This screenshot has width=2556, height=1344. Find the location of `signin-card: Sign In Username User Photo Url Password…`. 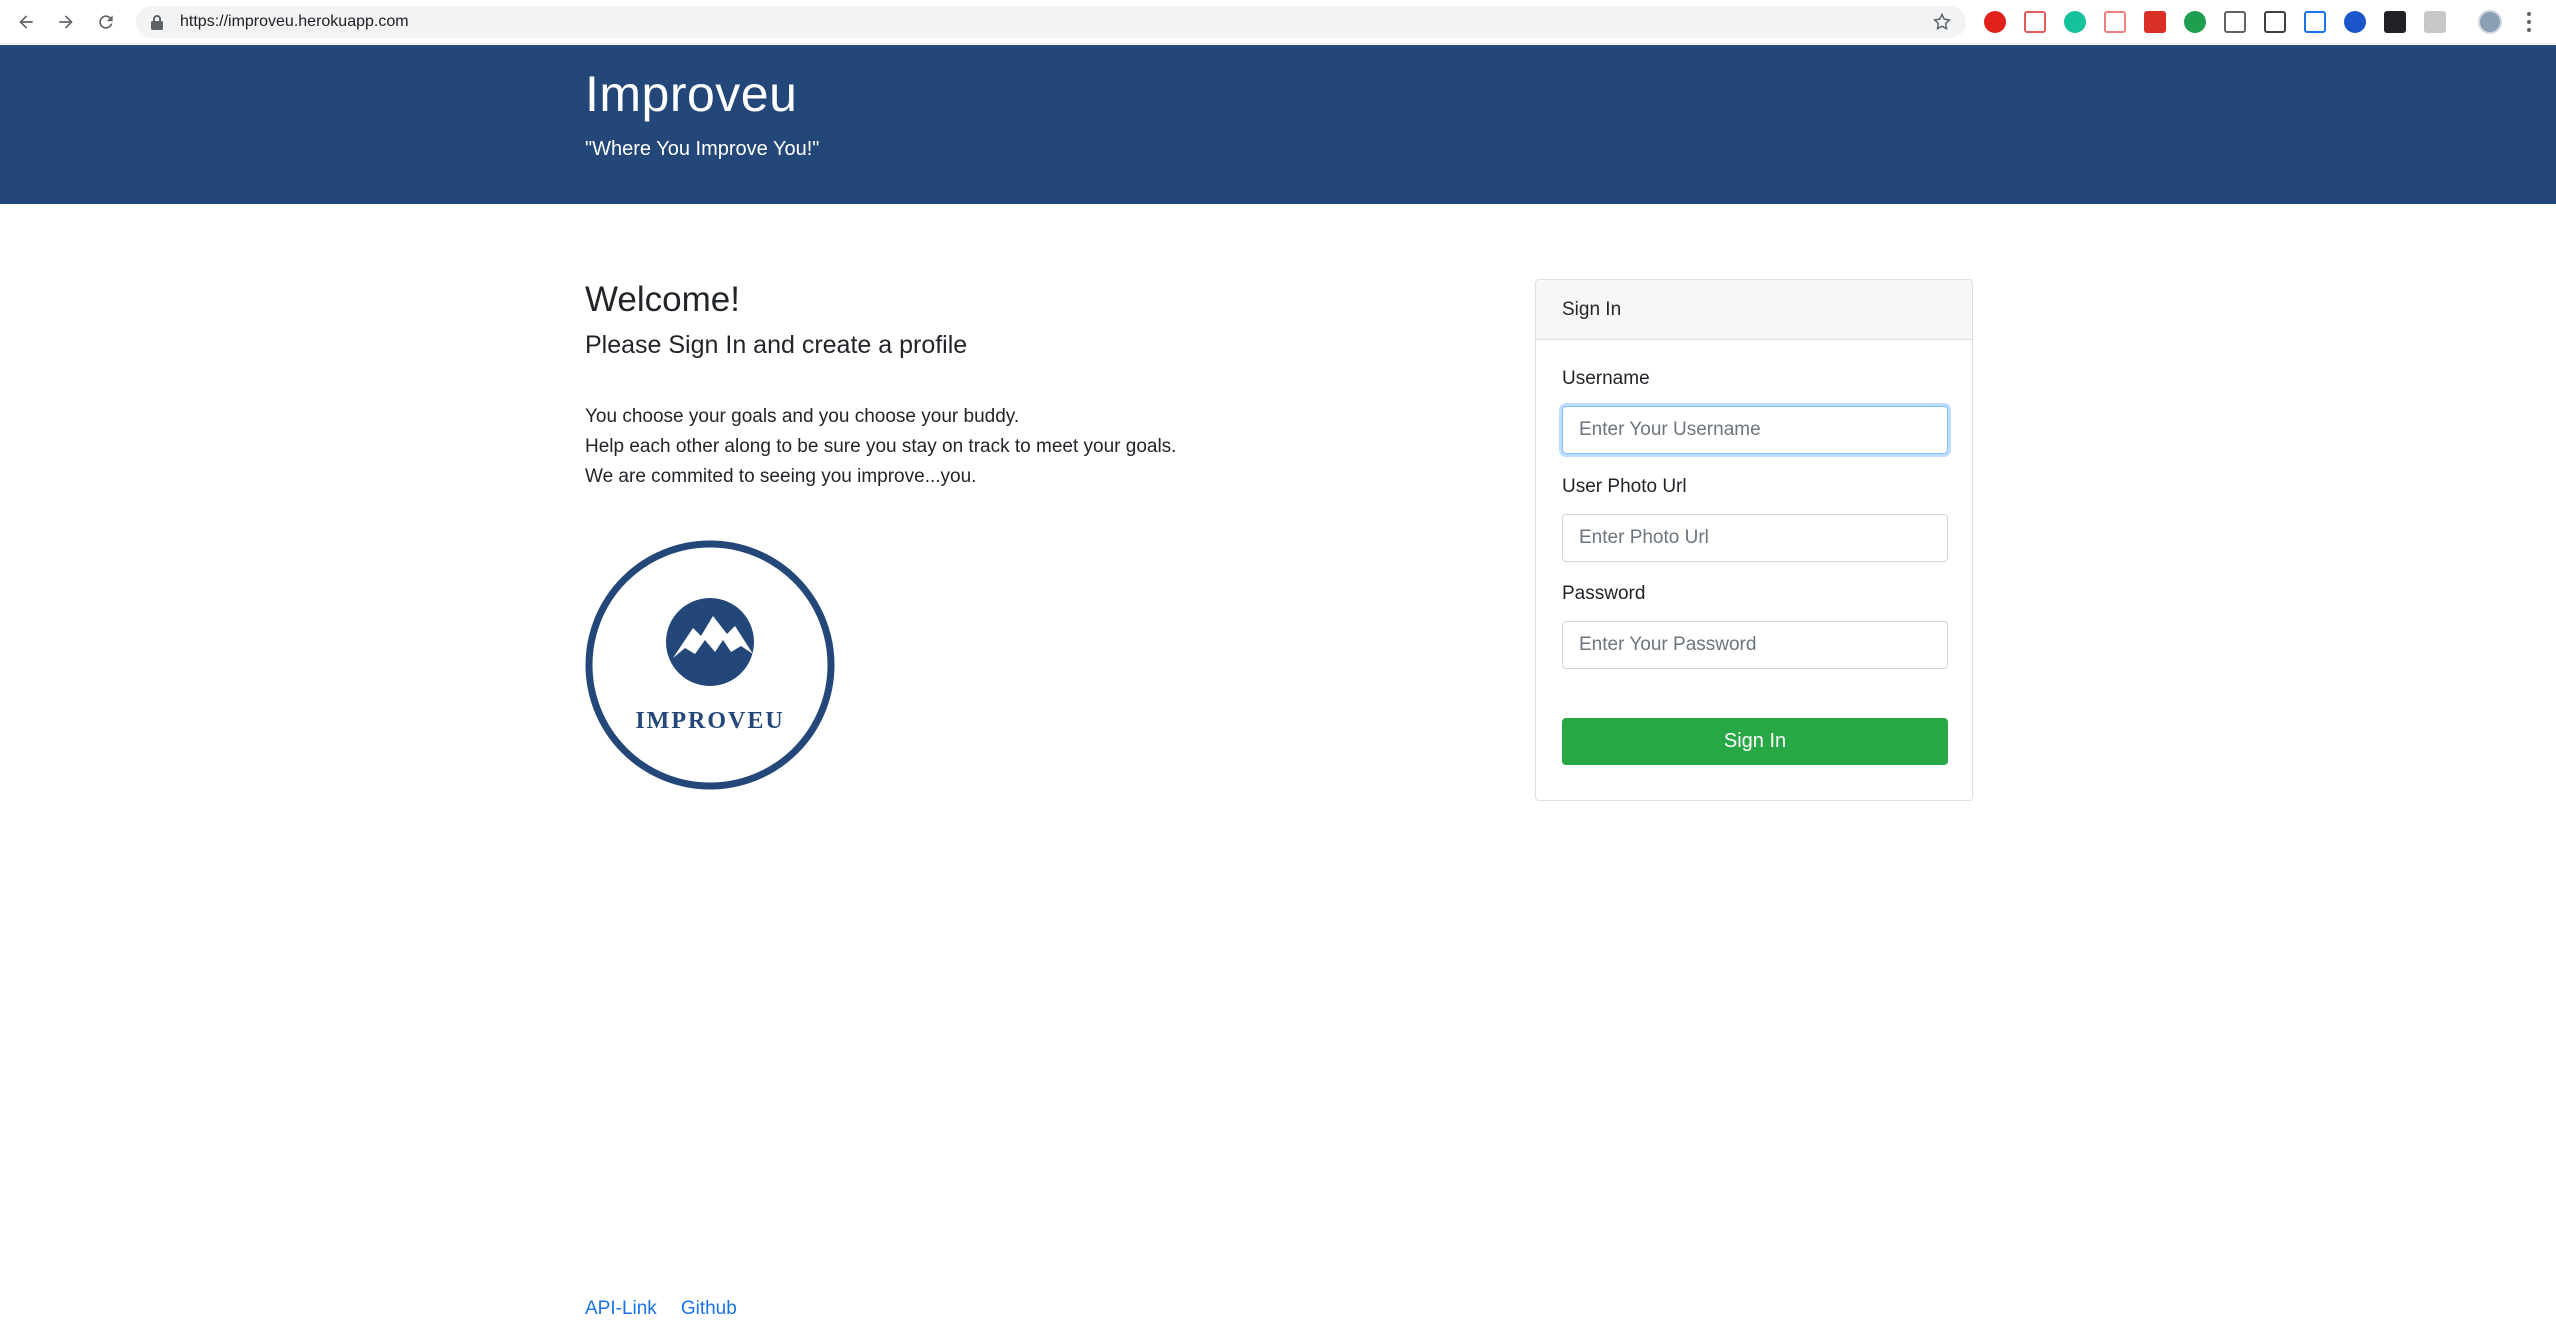

signin-card: Sign In Username User Photo Url Password… is located at coordinates (1754, 540).